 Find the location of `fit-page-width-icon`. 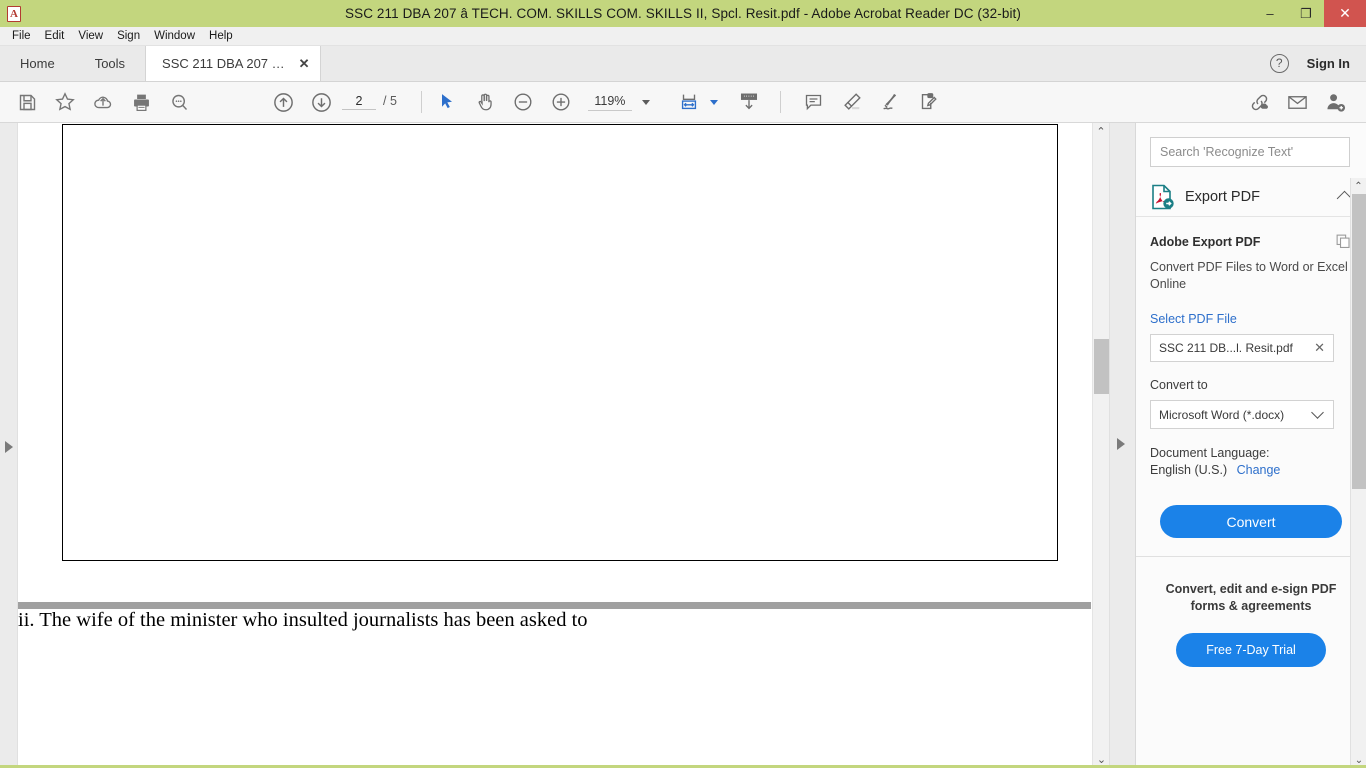

fit-page-width-icon is located at coordinates (689, 102).